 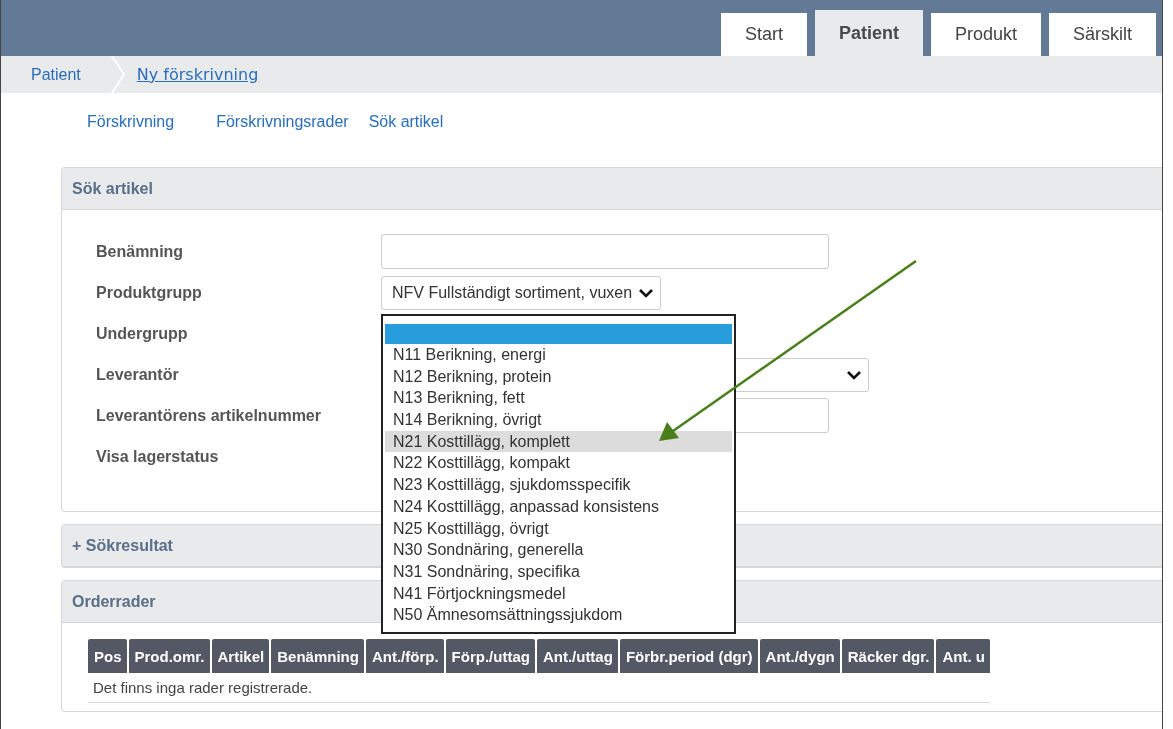 What do you see at coordinates (558, 506) in the screenshot?
I see `dropdown-option: N24 Kosttillägg, anpassad konsistens` at bounding box center [558, 506].